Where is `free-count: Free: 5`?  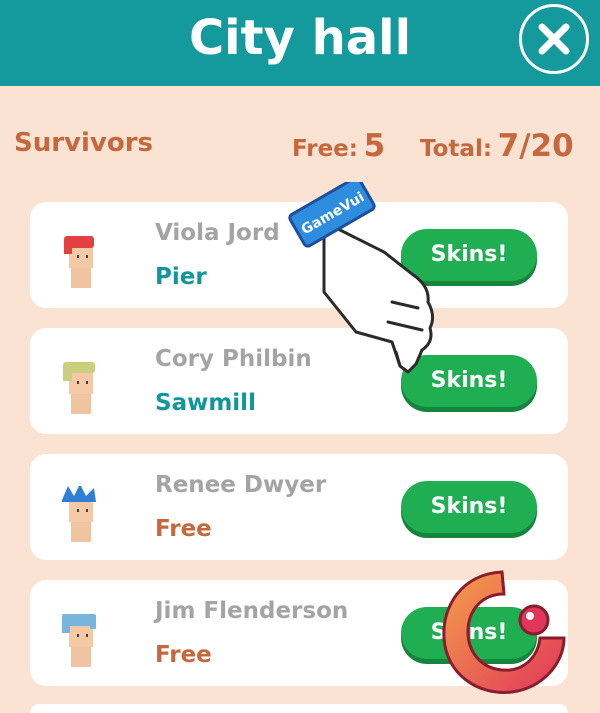 free-count: Free: 5 is located at coordinates (338, 146).